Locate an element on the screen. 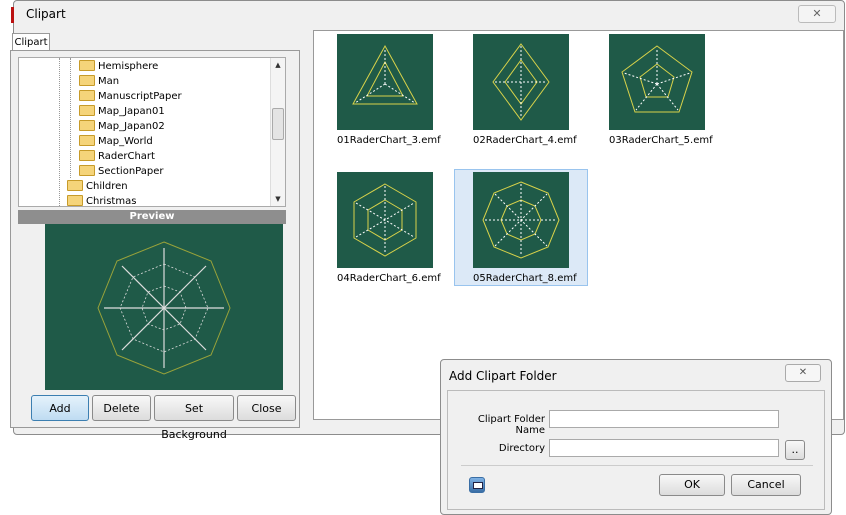 Image resolution: width=846 pixels, height=515 pixels. title-bar: Clipart ✕ is located at coordinates (427, 15).